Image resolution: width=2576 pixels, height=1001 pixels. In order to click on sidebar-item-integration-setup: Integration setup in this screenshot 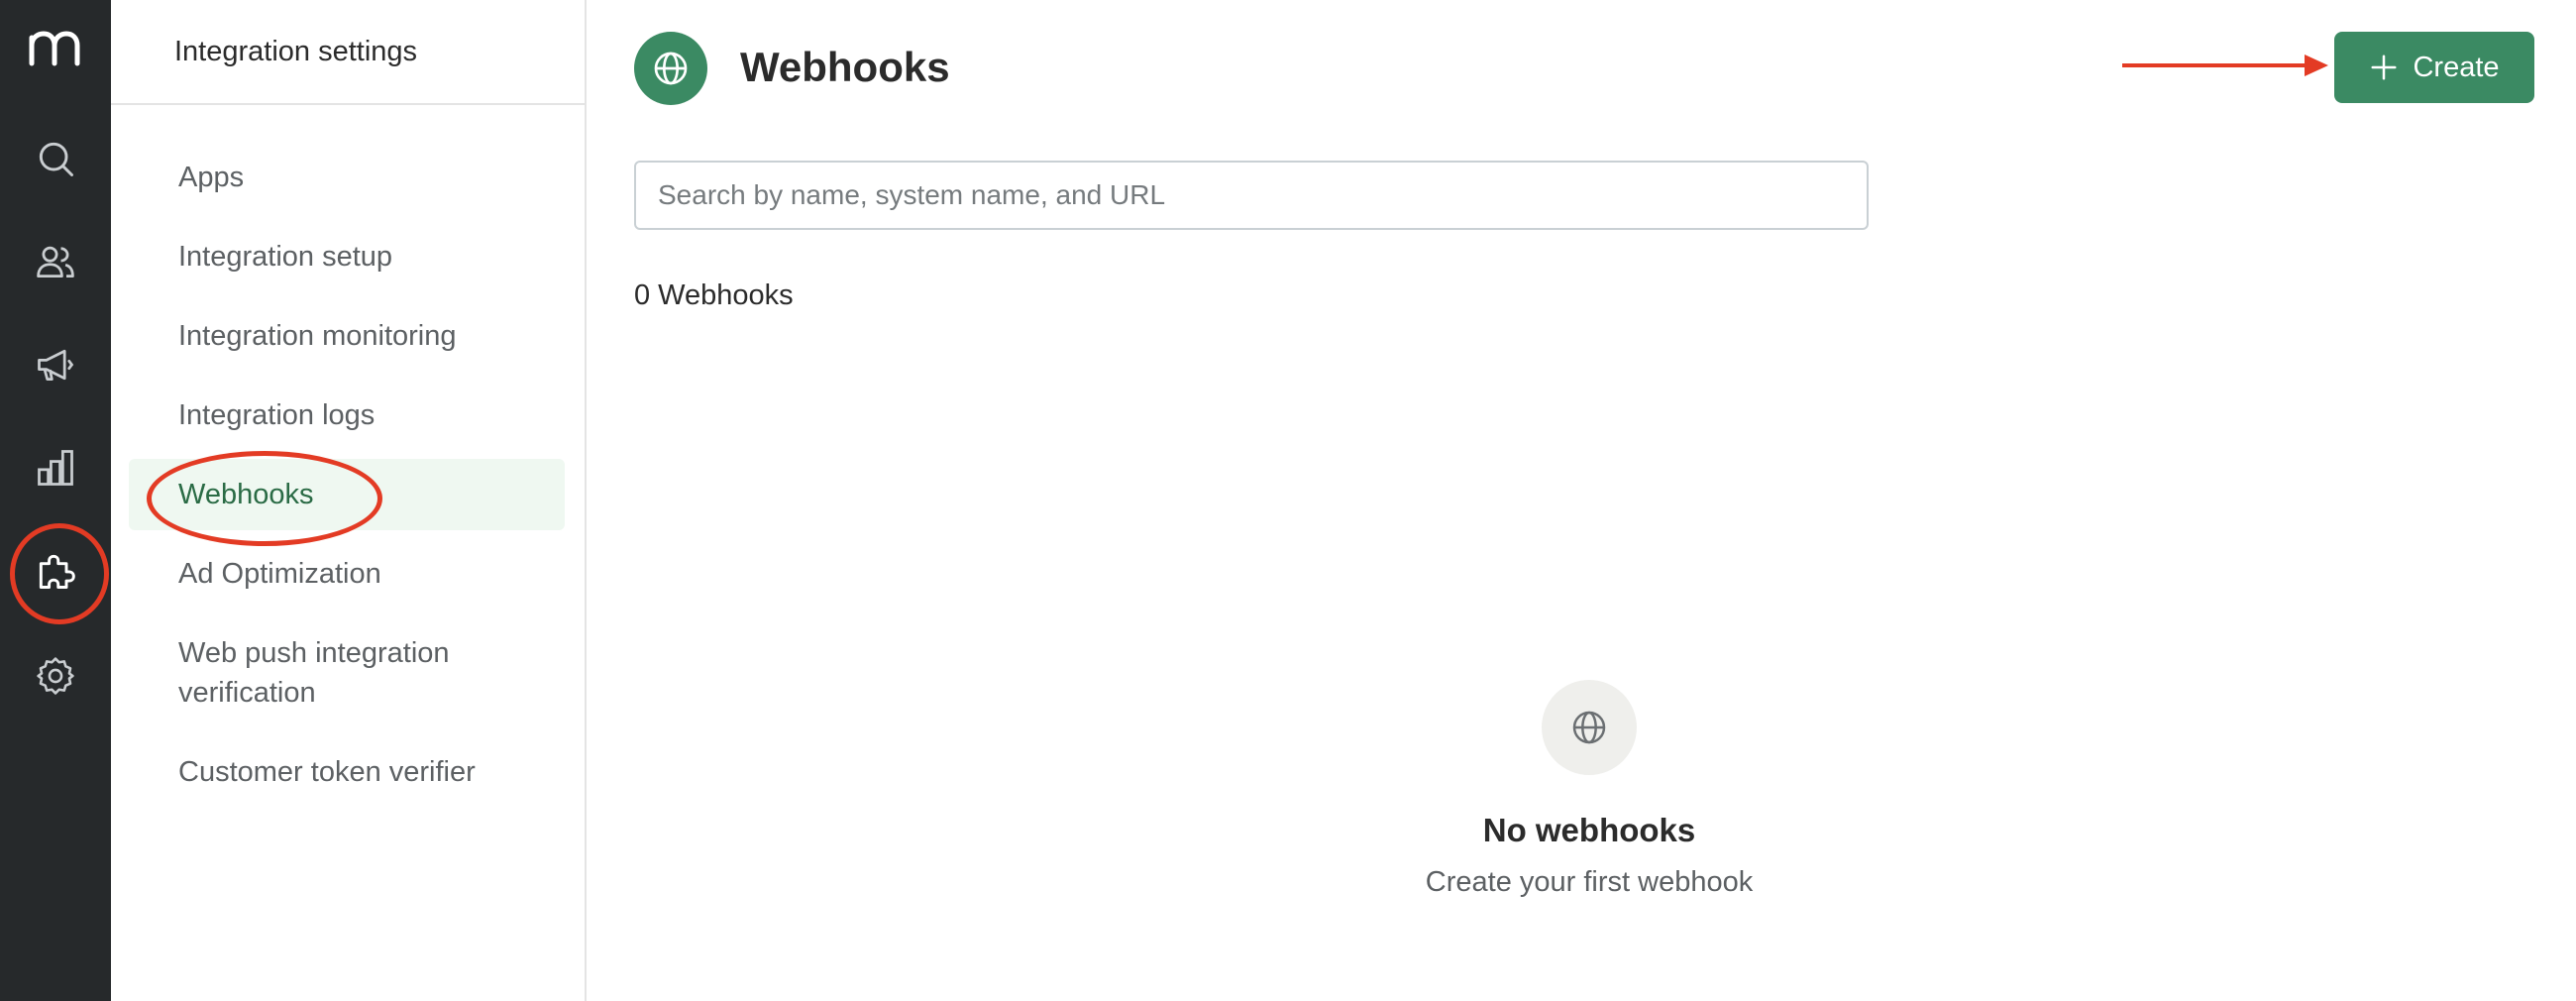, I will do `click(347, 256)`.